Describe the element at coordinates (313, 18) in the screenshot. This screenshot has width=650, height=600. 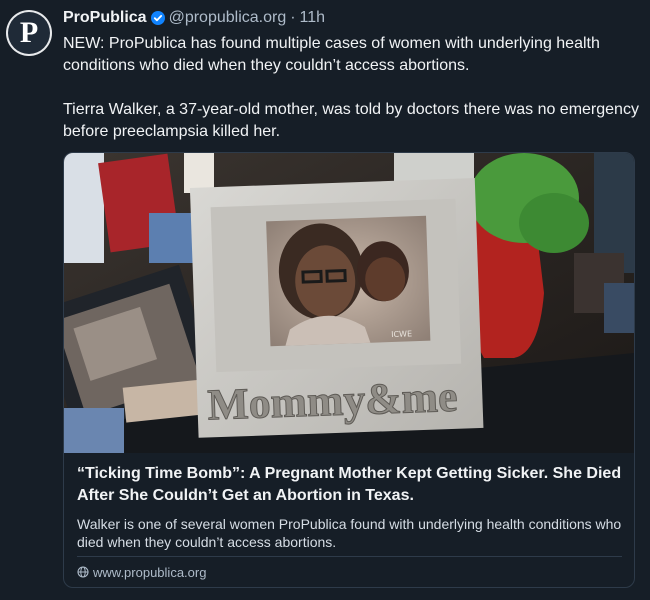
I see `post-time: 11h` at that location.